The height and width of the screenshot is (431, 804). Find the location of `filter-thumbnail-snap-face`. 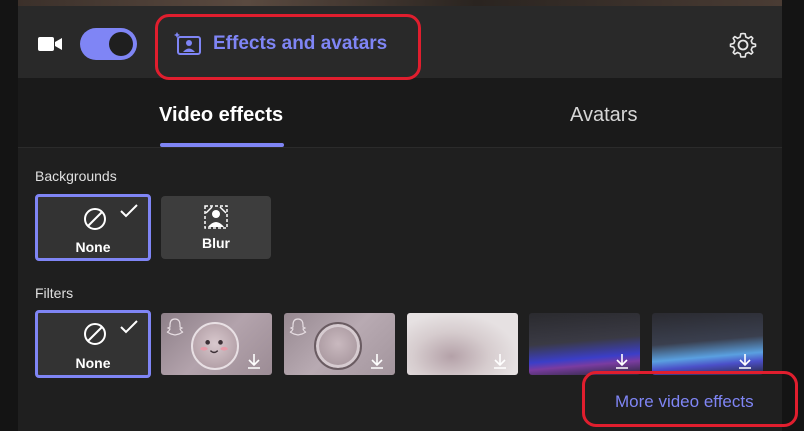

filter-thumbnail-snap-face is located at coordinates (216, 344).